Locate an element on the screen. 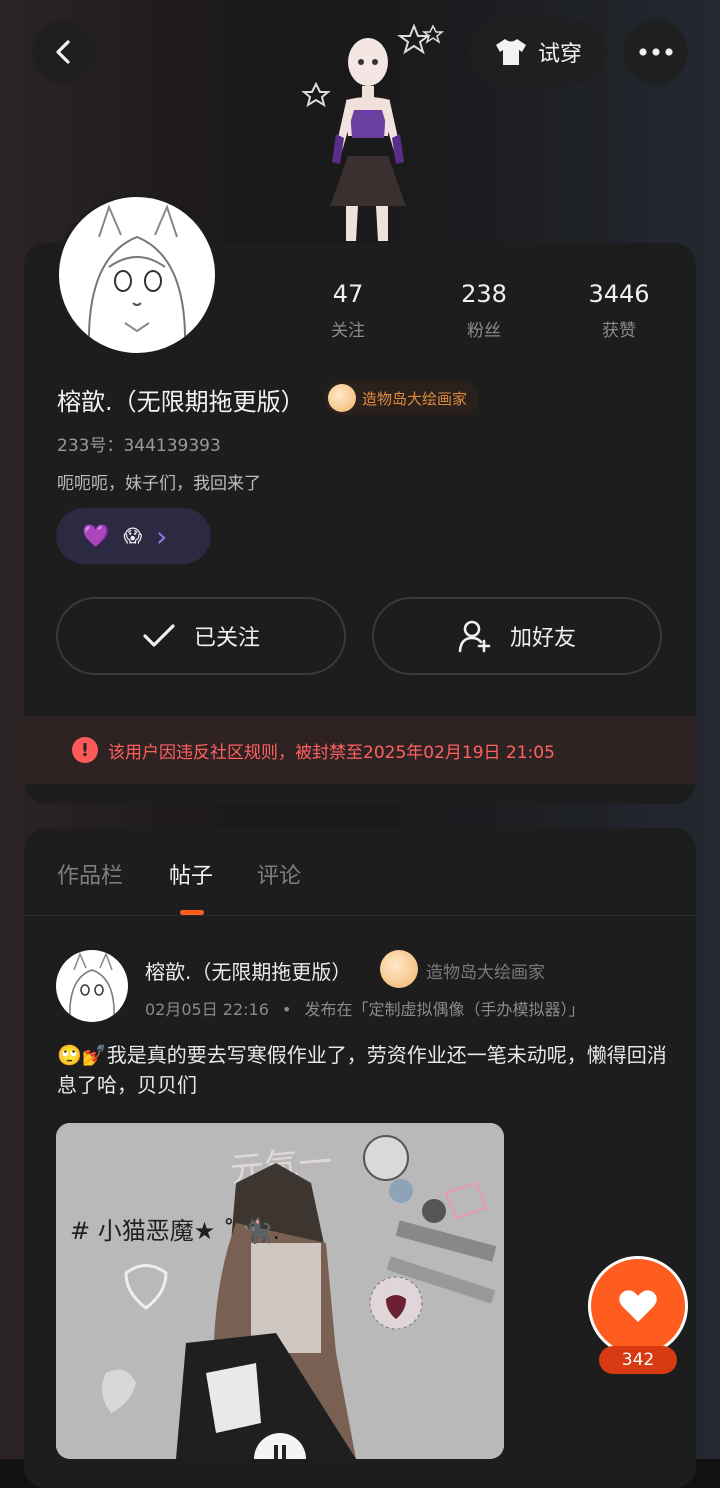 This screenshot has height=1488, width=720. tab-comments: 评论 is located at coordinates (279, 874).